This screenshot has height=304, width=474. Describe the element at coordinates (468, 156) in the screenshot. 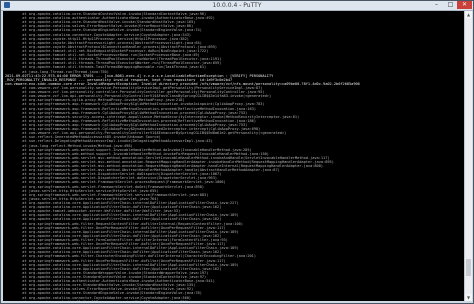

I see `vertical-scrollbar: ▲ ▼` at that location.